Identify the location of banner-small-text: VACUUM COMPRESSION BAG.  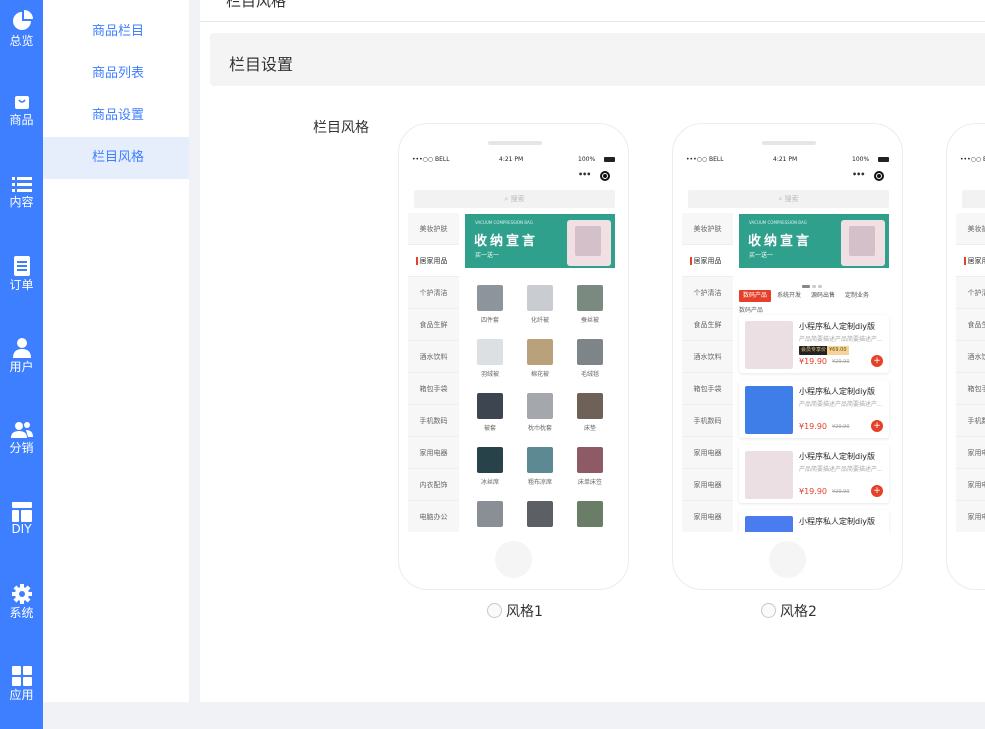
(778, 222).